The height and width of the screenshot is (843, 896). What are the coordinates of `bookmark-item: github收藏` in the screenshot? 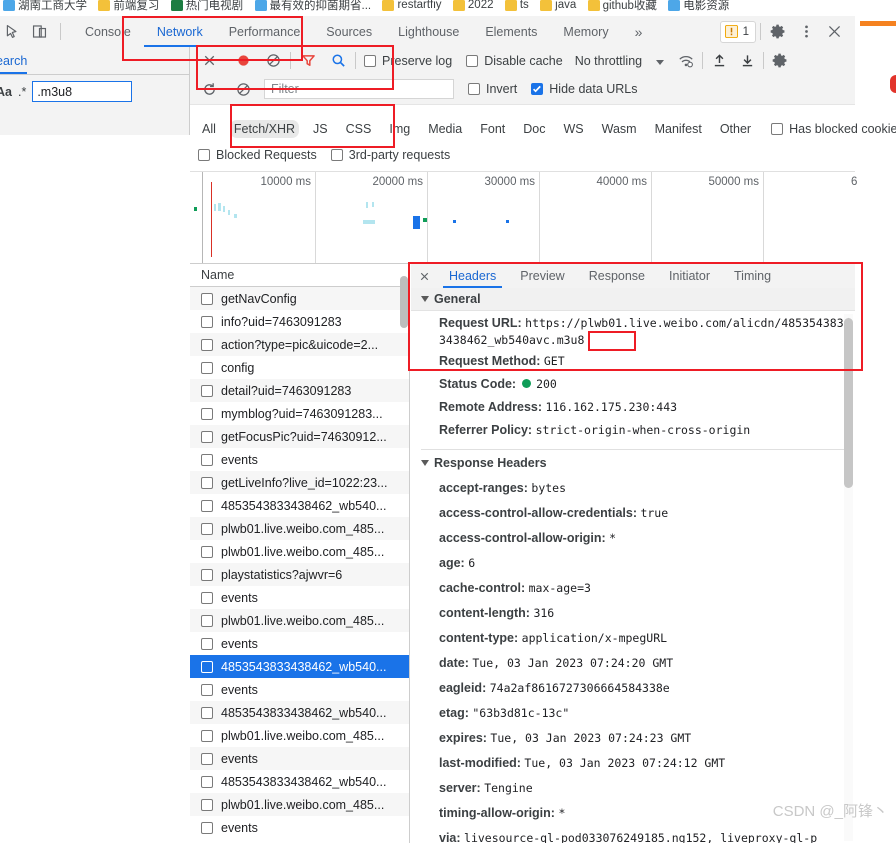 It's located at (622, 6).